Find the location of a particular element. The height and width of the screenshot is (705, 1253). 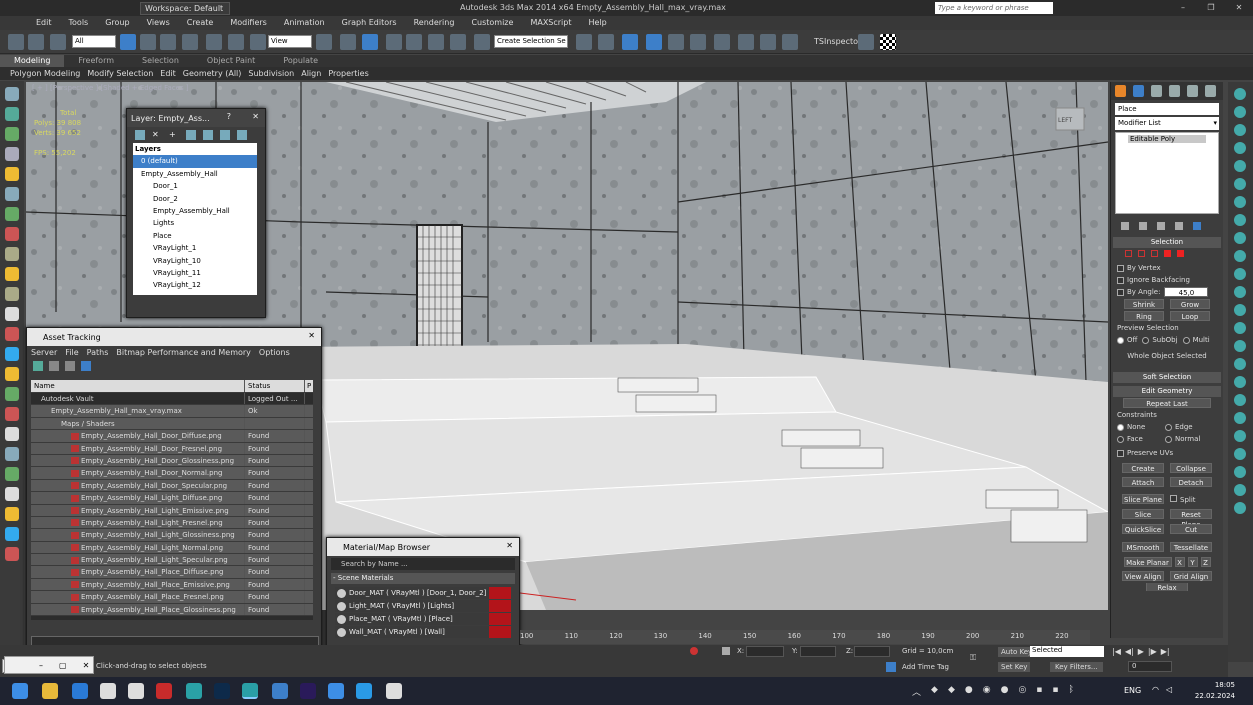

menu-tools: Tools is located at coordinates (79, 23).